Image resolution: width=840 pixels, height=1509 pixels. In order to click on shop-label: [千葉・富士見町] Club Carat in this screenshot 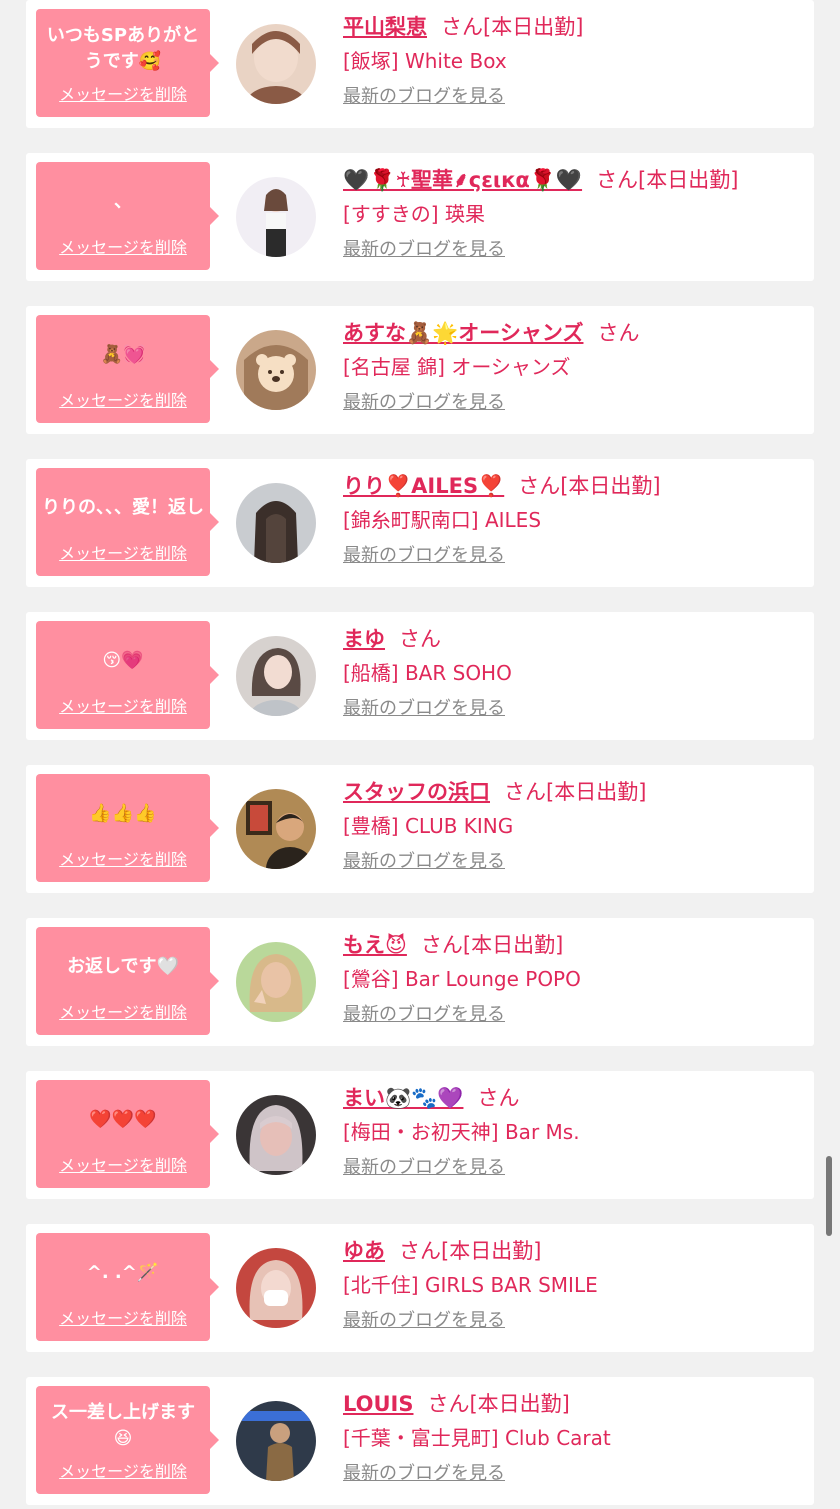, I will do `click(477, 1438)`.